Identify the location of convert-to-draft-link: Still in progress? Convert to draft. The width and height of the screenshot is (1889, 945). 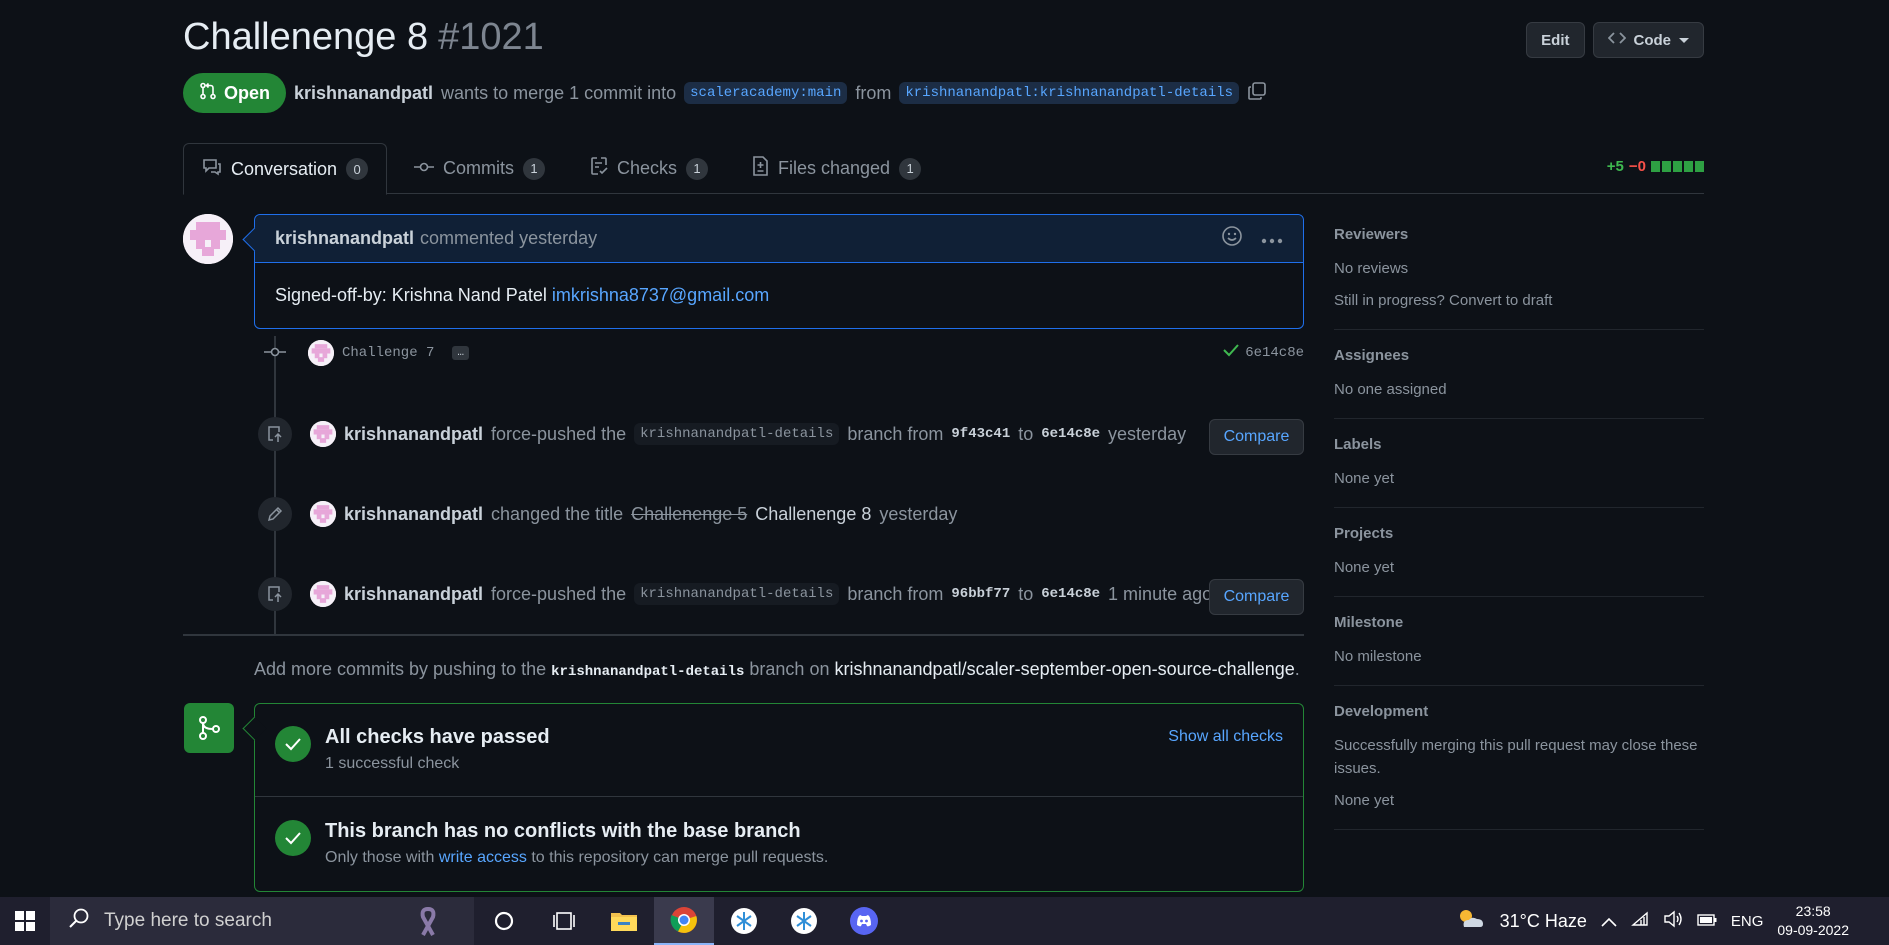
(1519, 300).